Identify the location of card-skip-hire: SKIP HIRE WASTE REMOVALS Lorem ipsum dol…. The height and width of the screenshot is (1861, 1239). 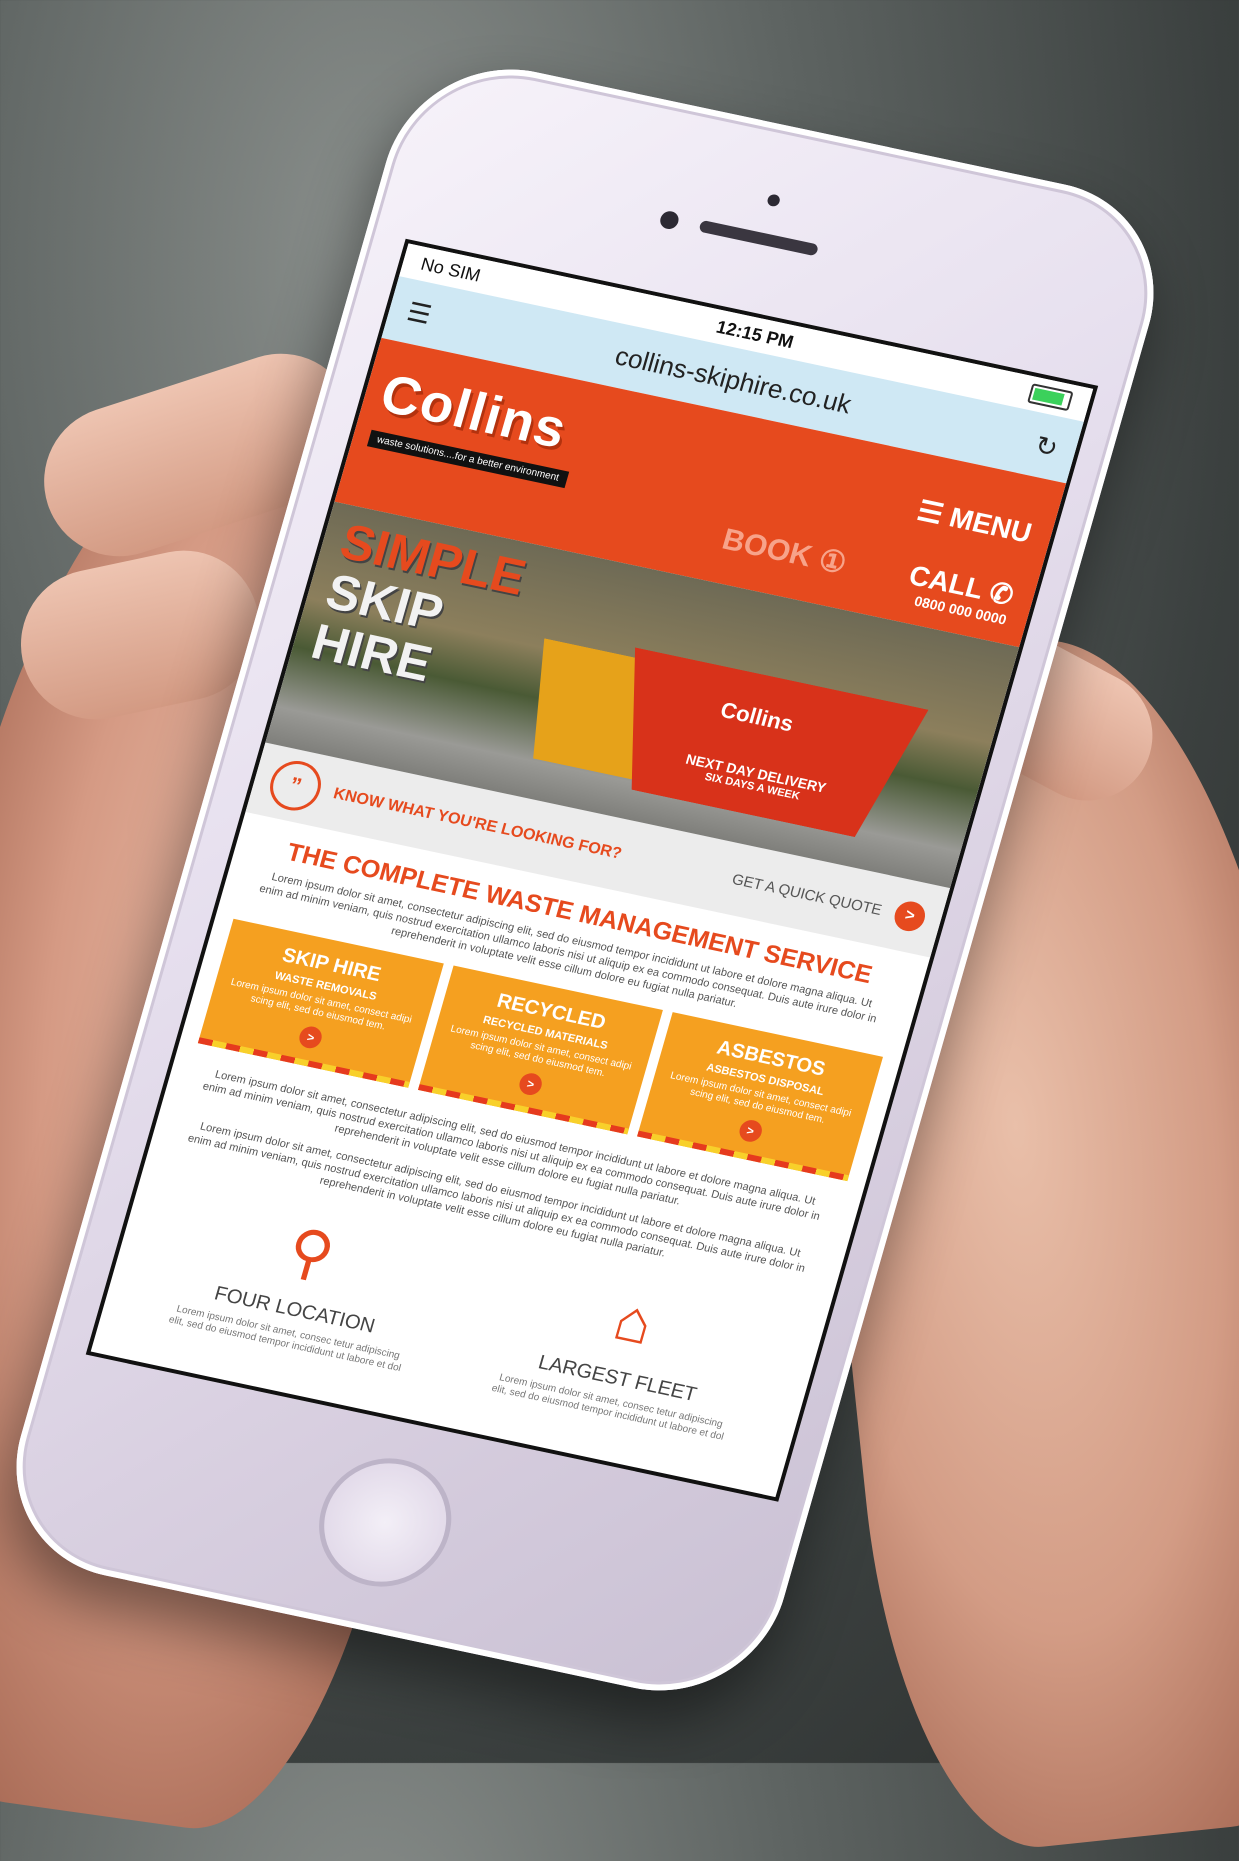
(320, 1003).